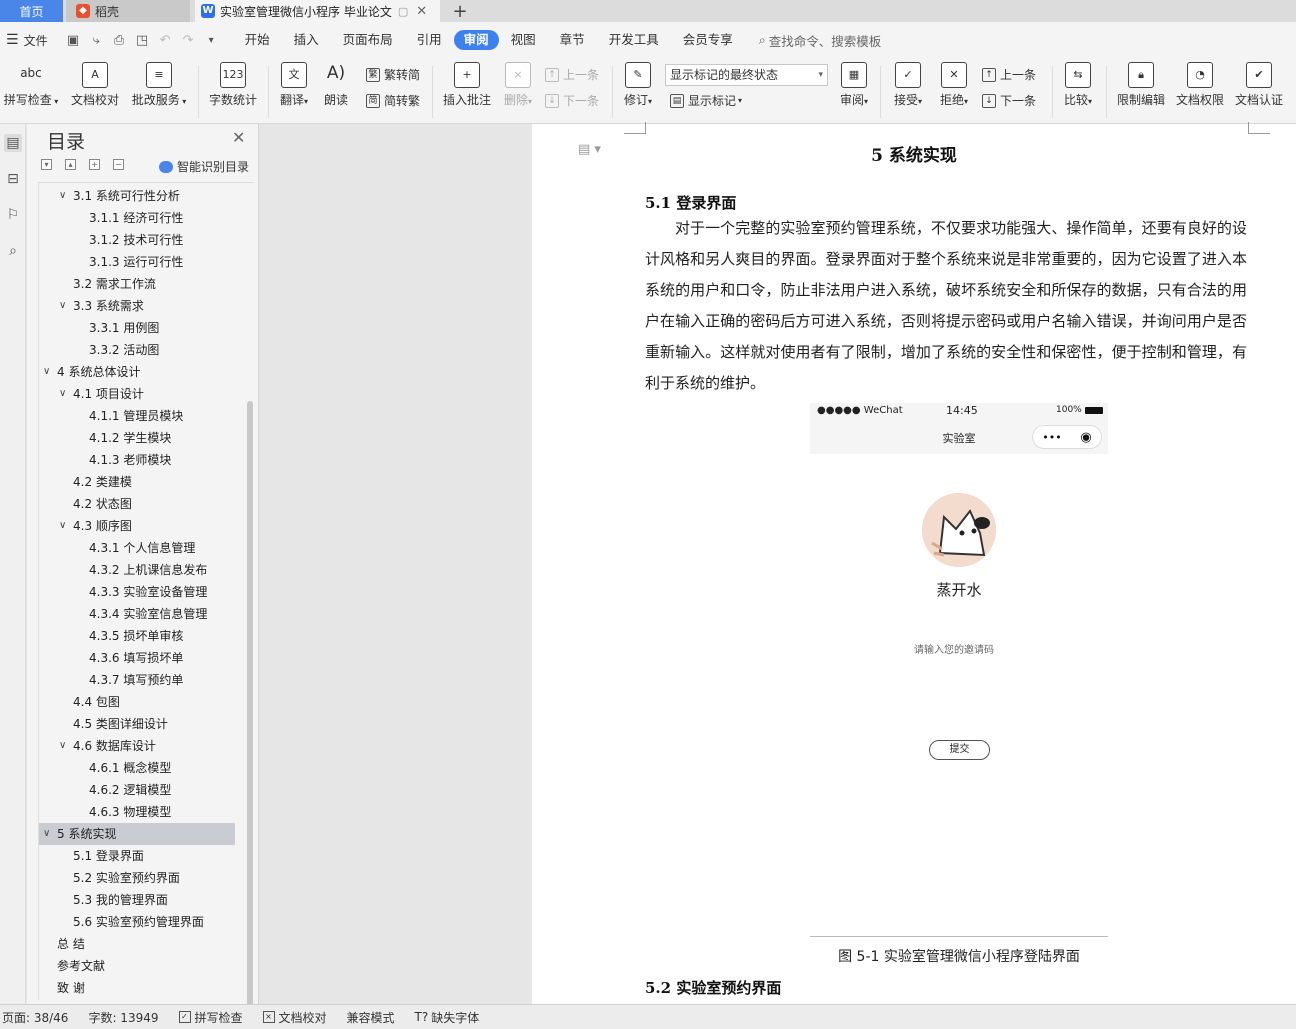 This screenshot has height=1029, width=1296. I want to click on reject-button: ✕ 拒绝▾, so click(954, 85).